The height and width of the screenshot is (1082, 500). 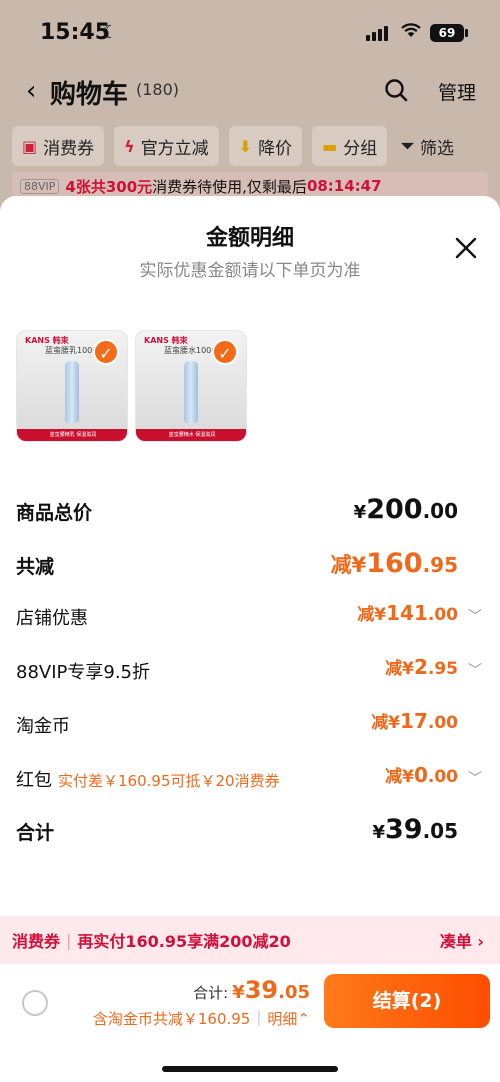 What do you see at coordinates (466, 248) in the screenshot?
I see `close-icon` at bounding box center [466, 248].